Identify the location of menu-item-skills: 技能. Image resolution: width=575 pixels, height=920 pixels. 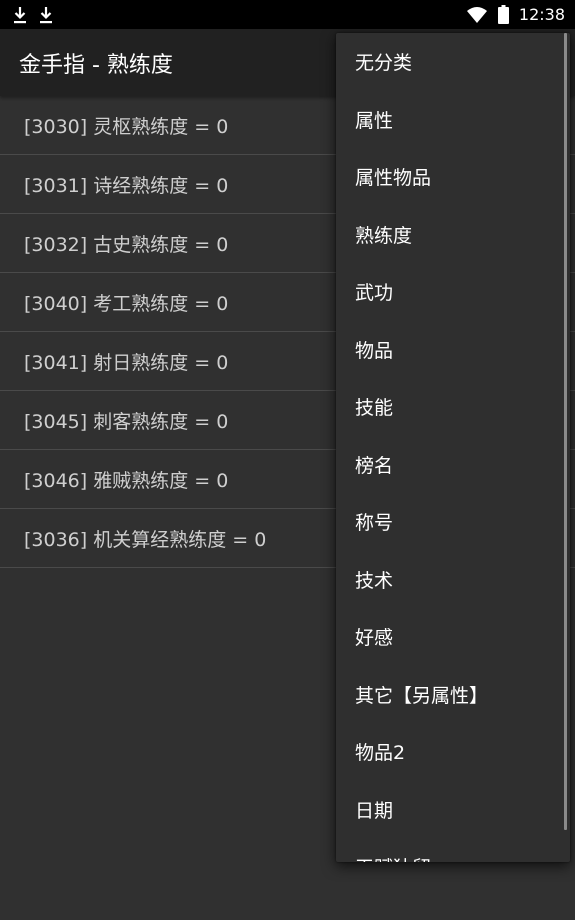
(453, 407).